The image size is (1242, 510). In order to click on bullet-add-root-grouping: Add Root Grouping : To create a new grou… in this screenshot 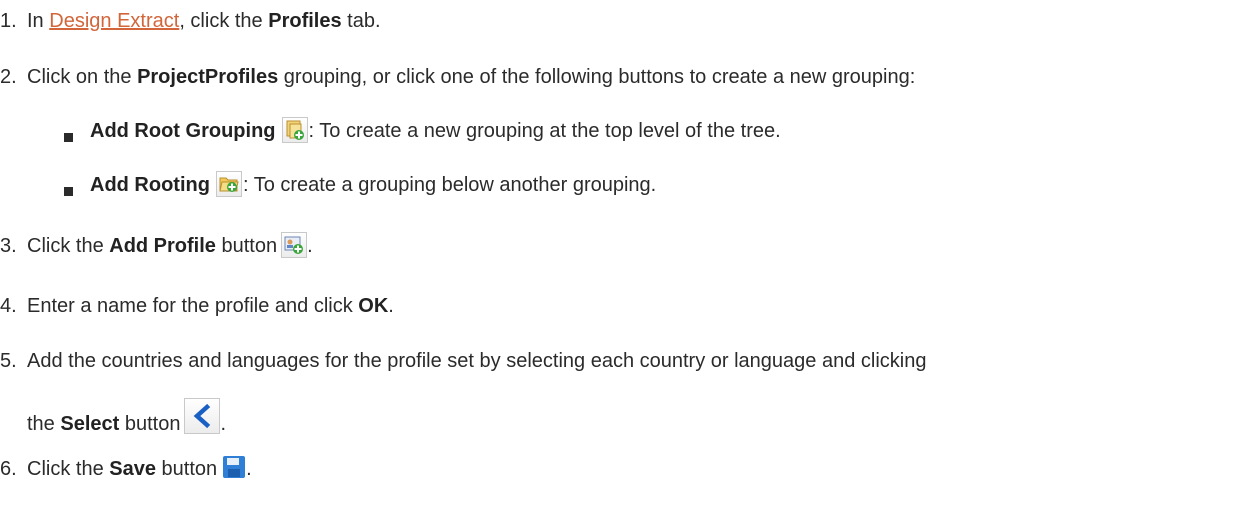, I will do `click(435, 131)`.